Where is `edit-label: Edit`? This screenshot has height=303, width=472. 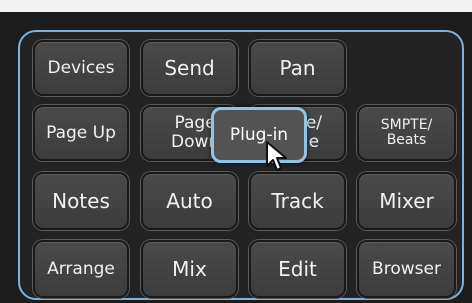
edit-label: Edit is located at coordinates (297, 269).